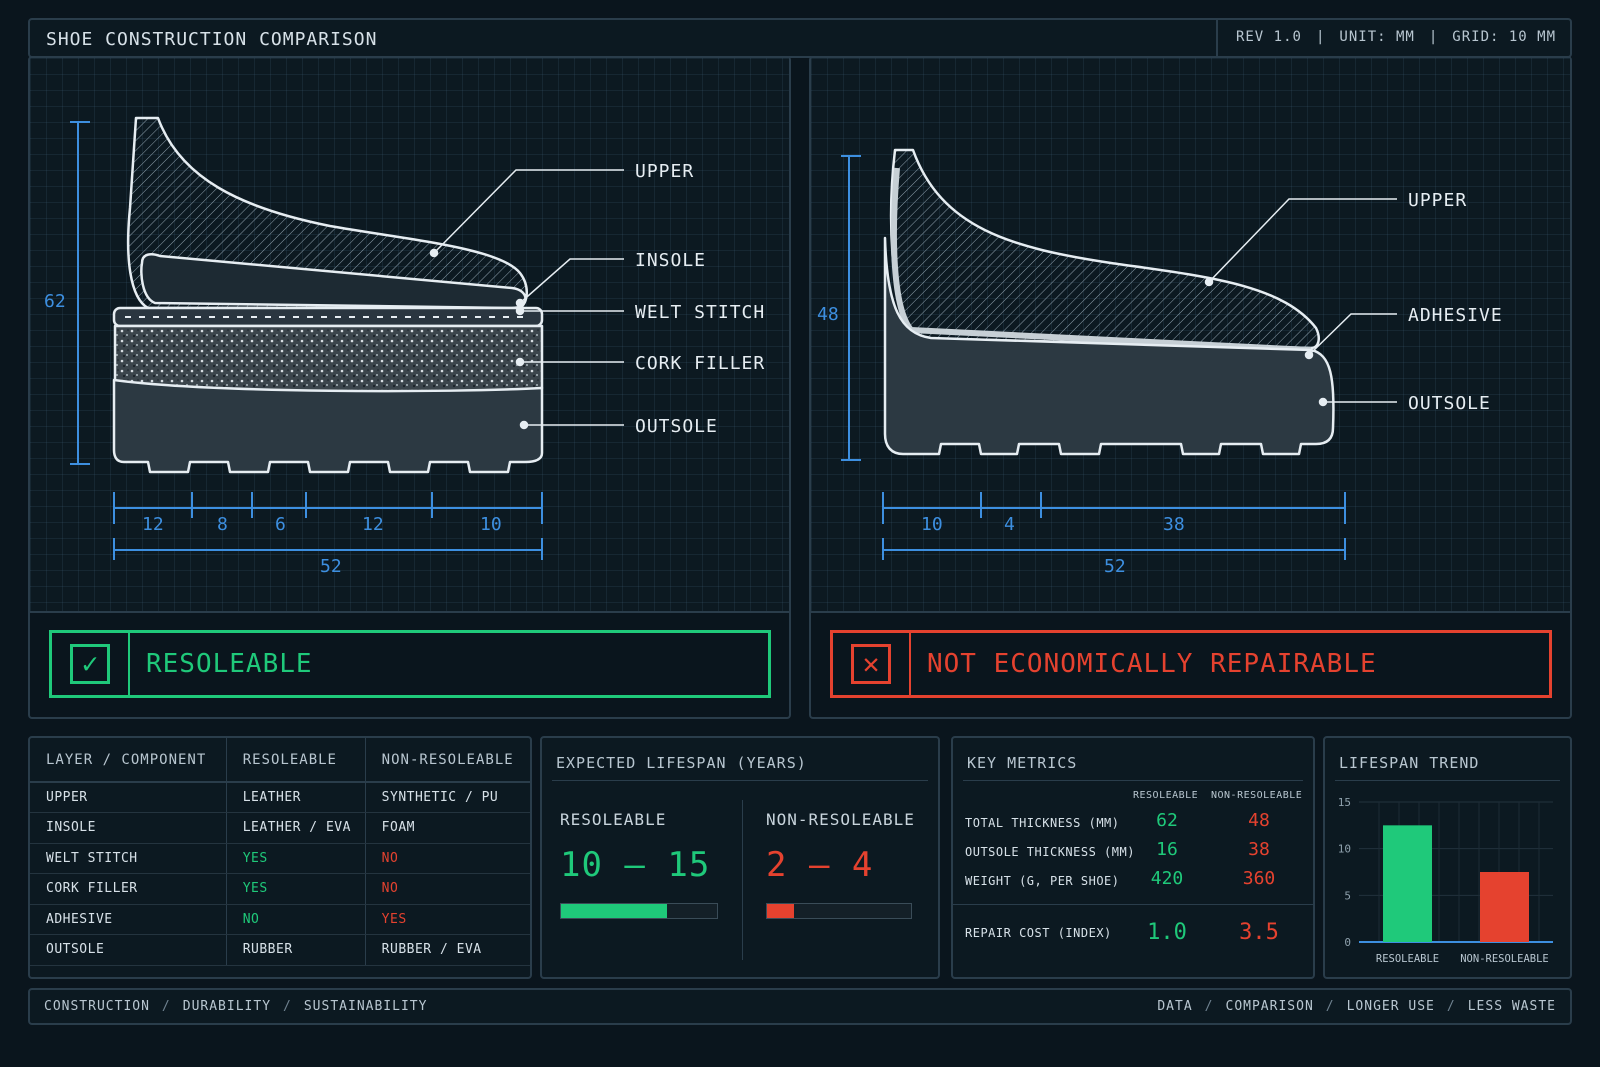 This screenshot has width=1600, height=1067. Describe the element at coordinates (1344, 802) in the screenshot. I see `y-tick-label: 15` at that location.